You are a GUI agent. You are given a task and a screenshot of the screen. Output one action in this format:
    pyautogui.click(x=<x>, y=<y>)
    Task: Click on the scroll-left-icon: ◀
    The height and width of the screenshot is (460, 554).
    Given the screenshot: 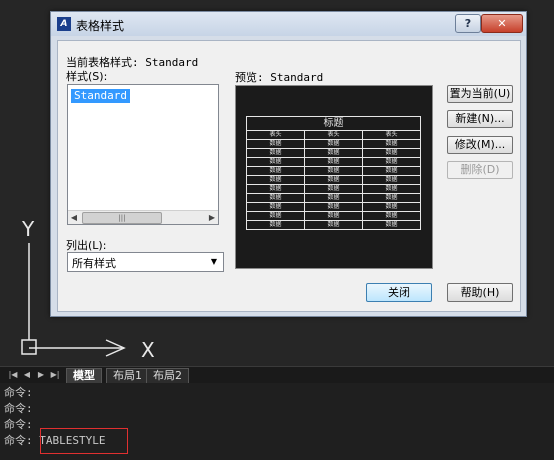 What is the action you would take?
    pyautogui.click(x=74, y=217)
    